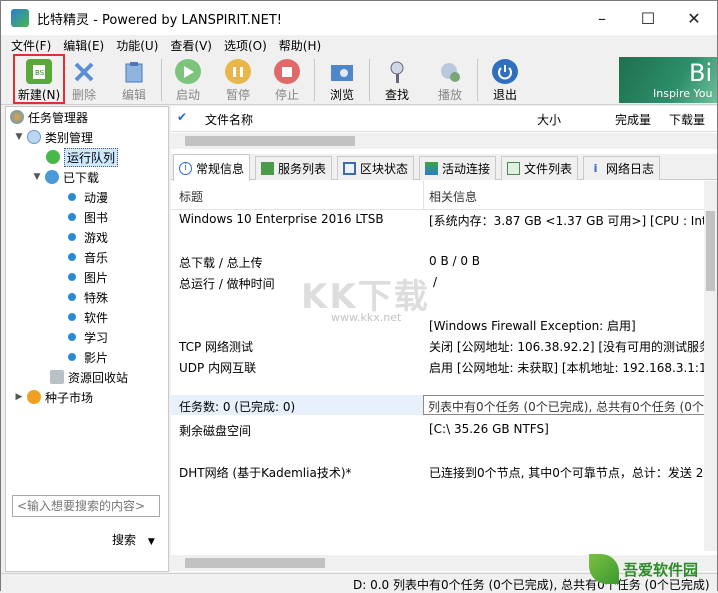 The width and height of the screenshot is (718, 593). I want to click on menu-edit: 编辑(E), so click(83, 45).